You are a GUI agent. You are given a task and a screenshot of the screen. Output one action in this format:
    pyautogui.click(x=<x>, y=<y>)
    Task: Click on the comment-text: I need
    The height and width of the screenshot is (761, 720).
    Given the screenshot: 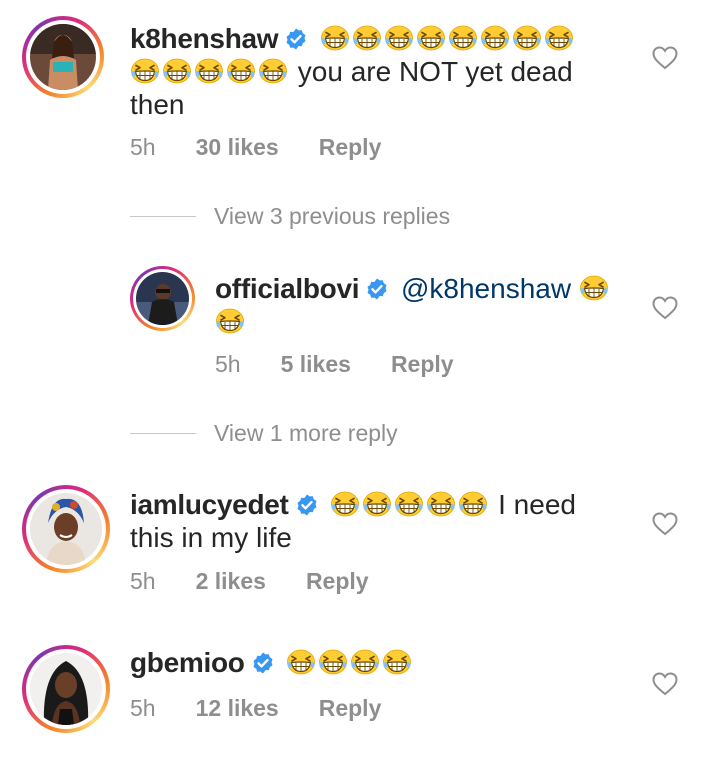 What is the action you would take?
    pyautogui.click(x=537, y=504)
    